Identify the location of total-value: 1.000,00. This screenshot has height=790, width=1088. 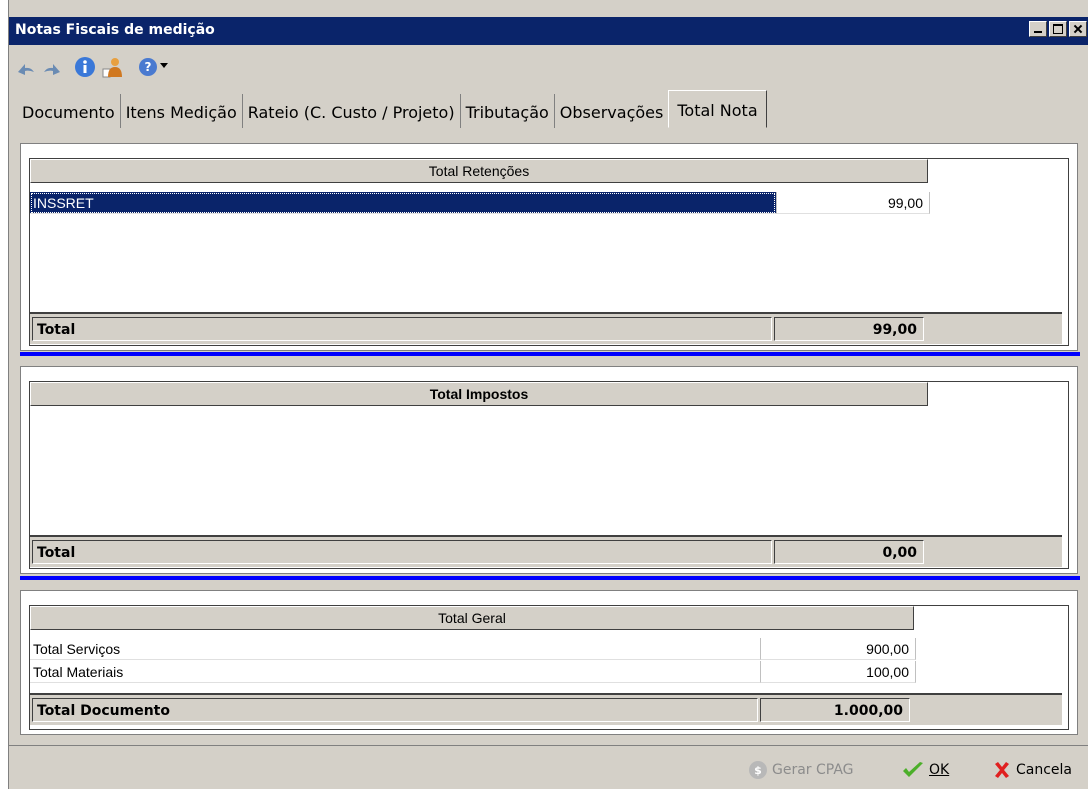
(835, 710).